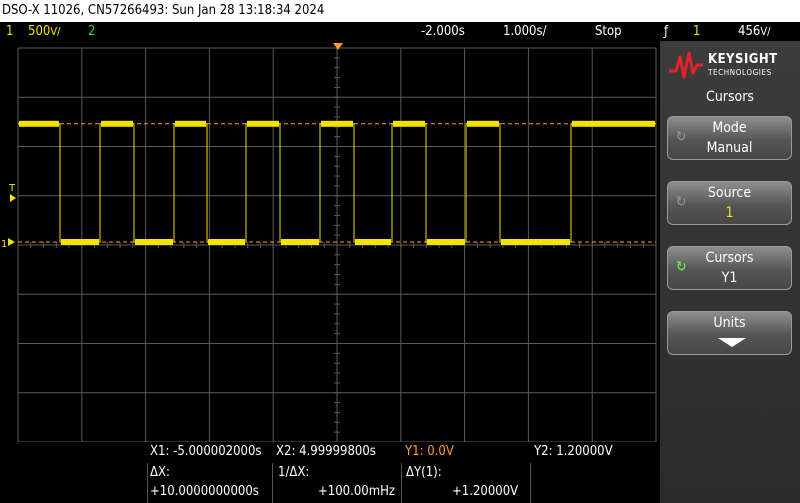  Describe the element at coordinates (730, 97) in the screenshot. I see `menu-title: Cursors` at that location.